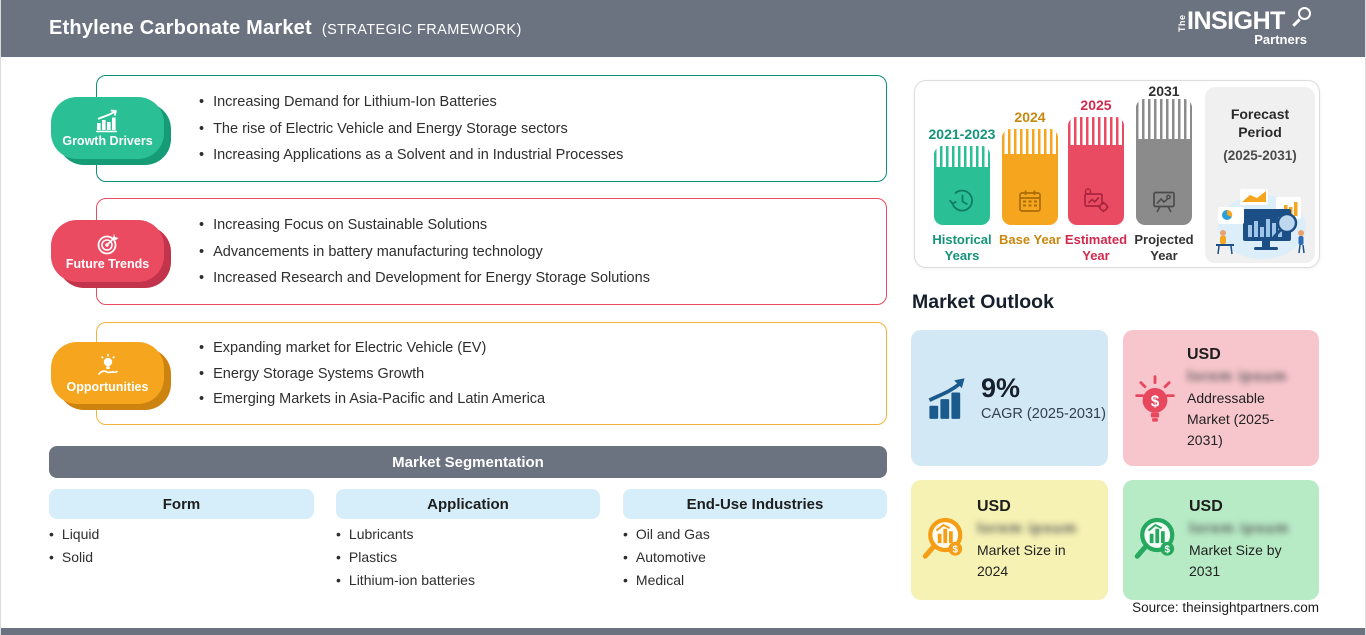  I want to click on cagr-card: 9% CAGR (2025-2031), so click(1009, 398).